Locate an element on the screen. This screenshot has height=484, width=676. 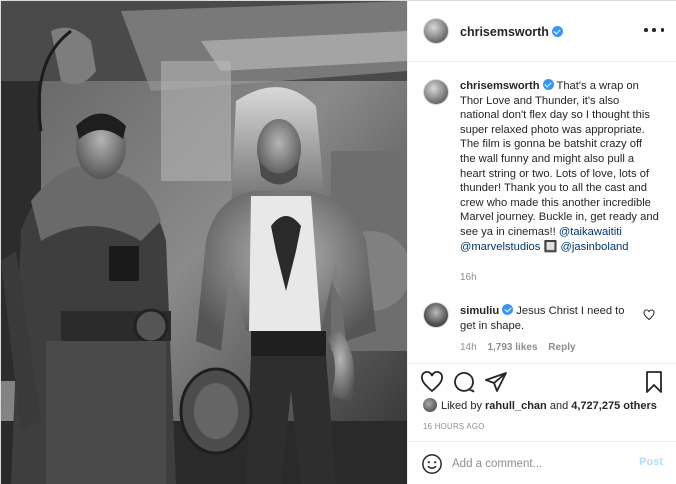
liker-username: rahull_chan is located at coordinates (516, 406).